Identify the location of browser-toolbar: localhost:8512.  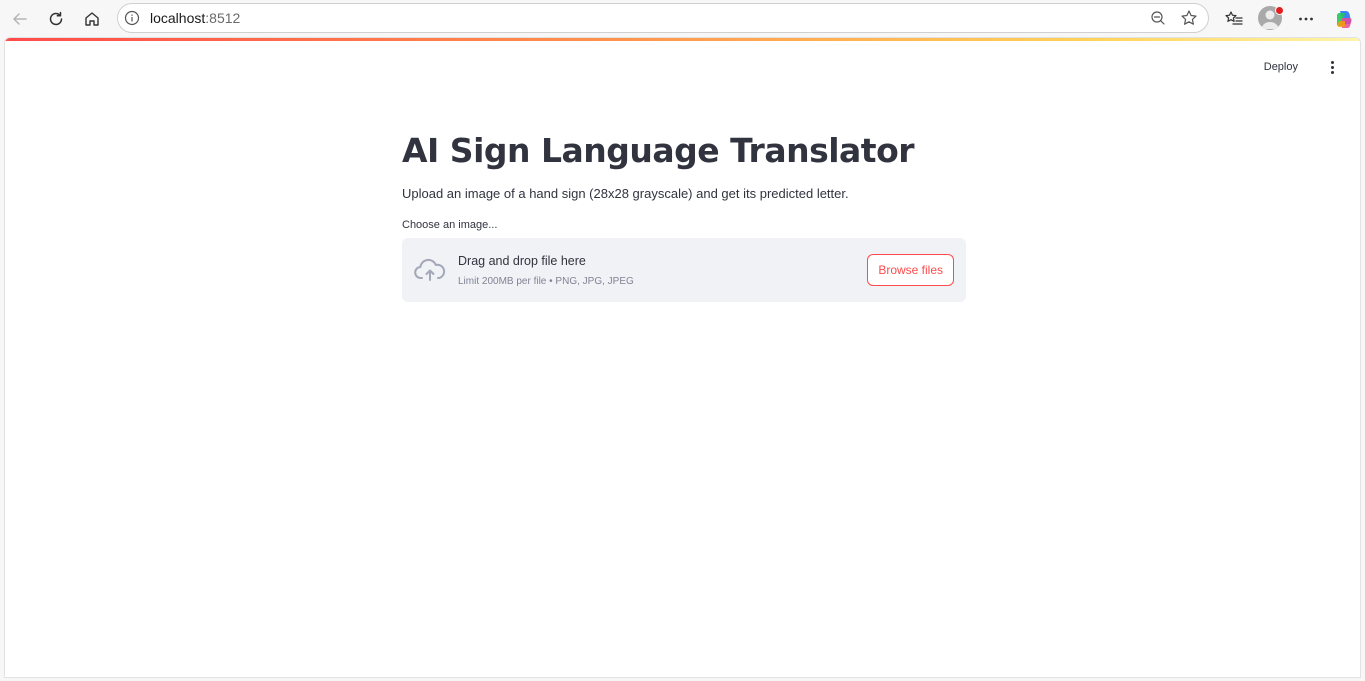
(682, 18).